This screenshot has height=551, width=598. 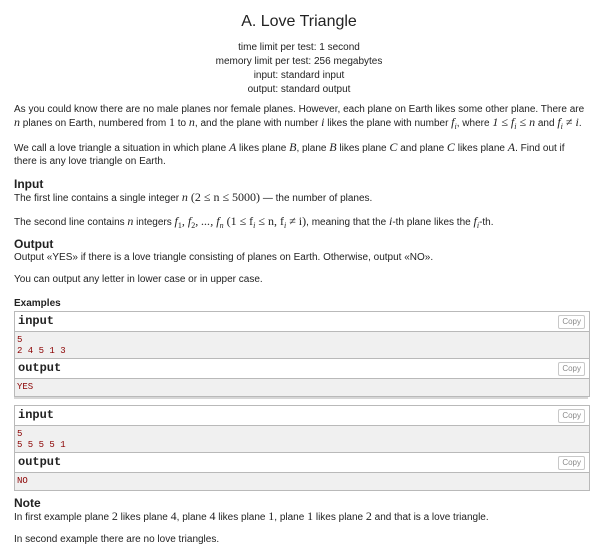 I want to click on math-f: , f, so click(x=186, y=221).